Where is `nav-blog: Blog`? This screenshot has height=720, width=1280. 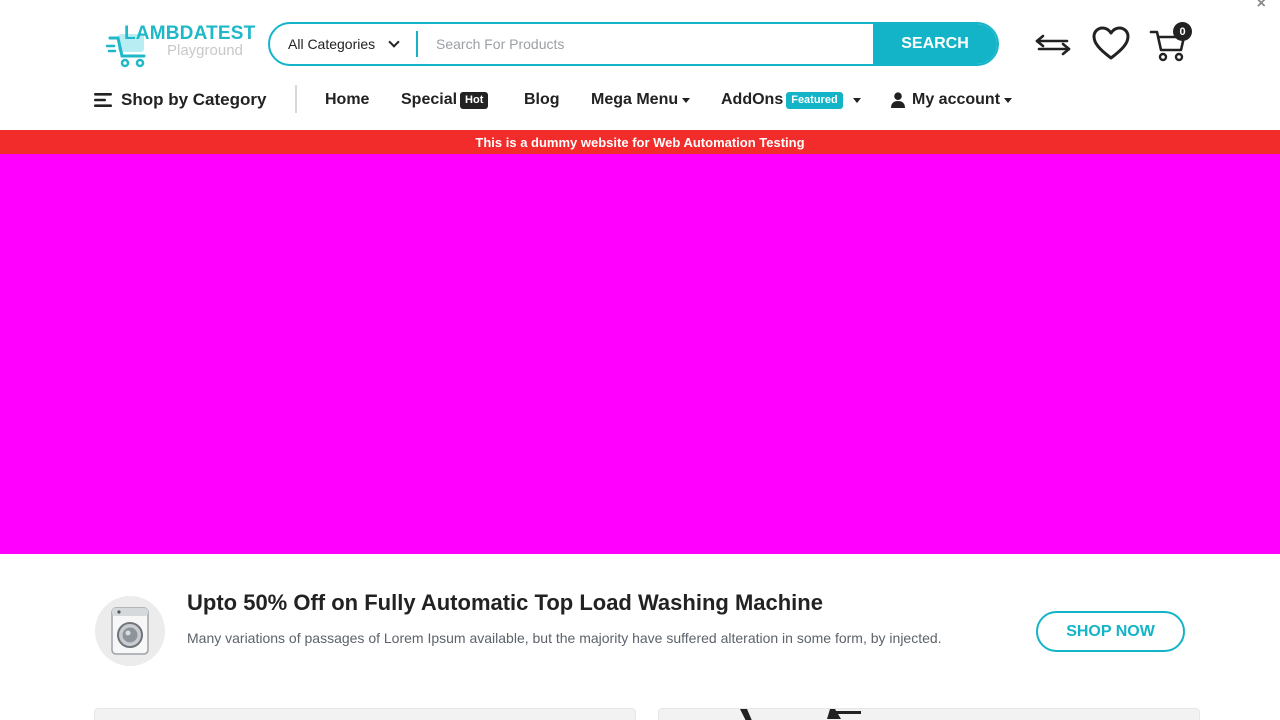
nav-blog: Blog is located at coordinates (542, 100).